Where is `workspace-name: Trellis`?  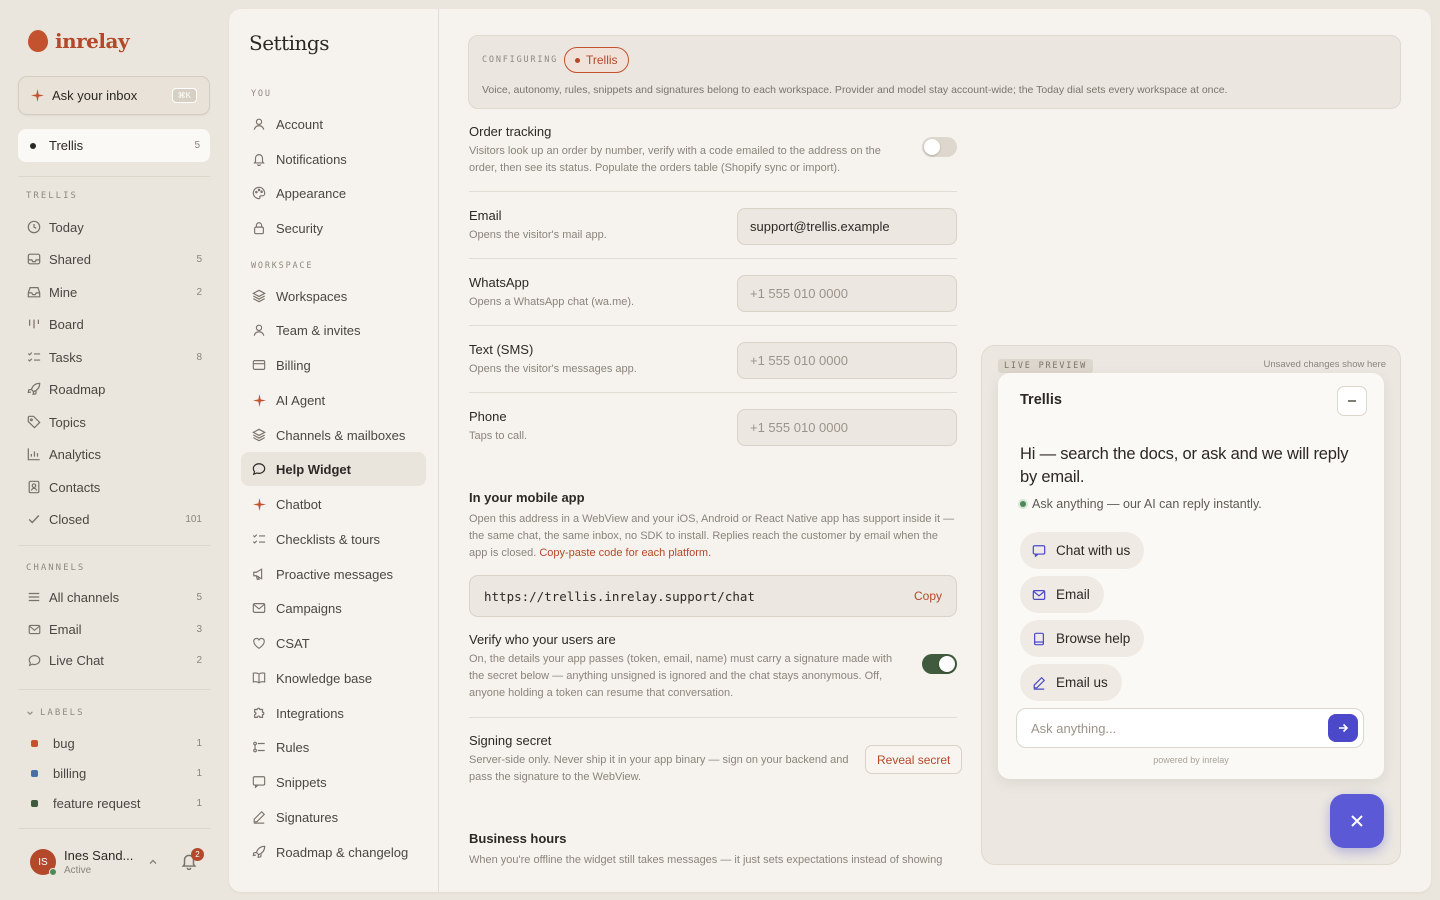
workspace-name: Trellis is located at coordinates (66, 145).